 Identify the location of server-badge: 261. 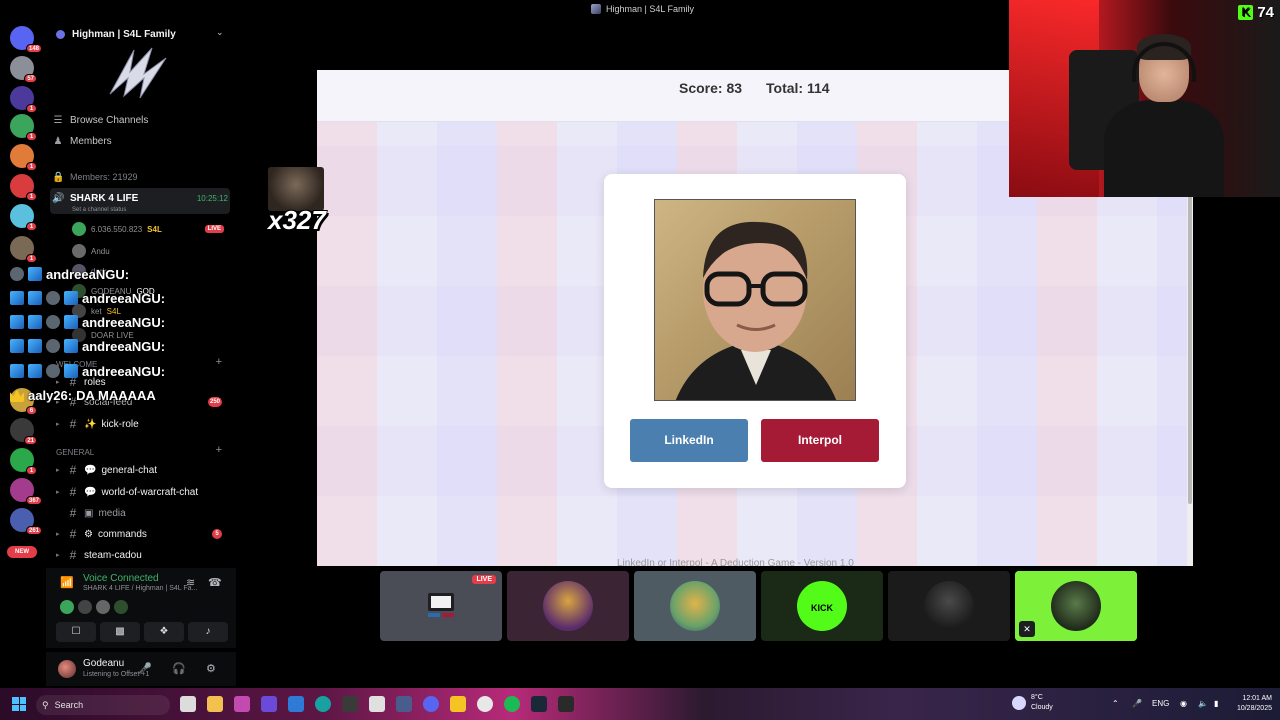
(33, 530).